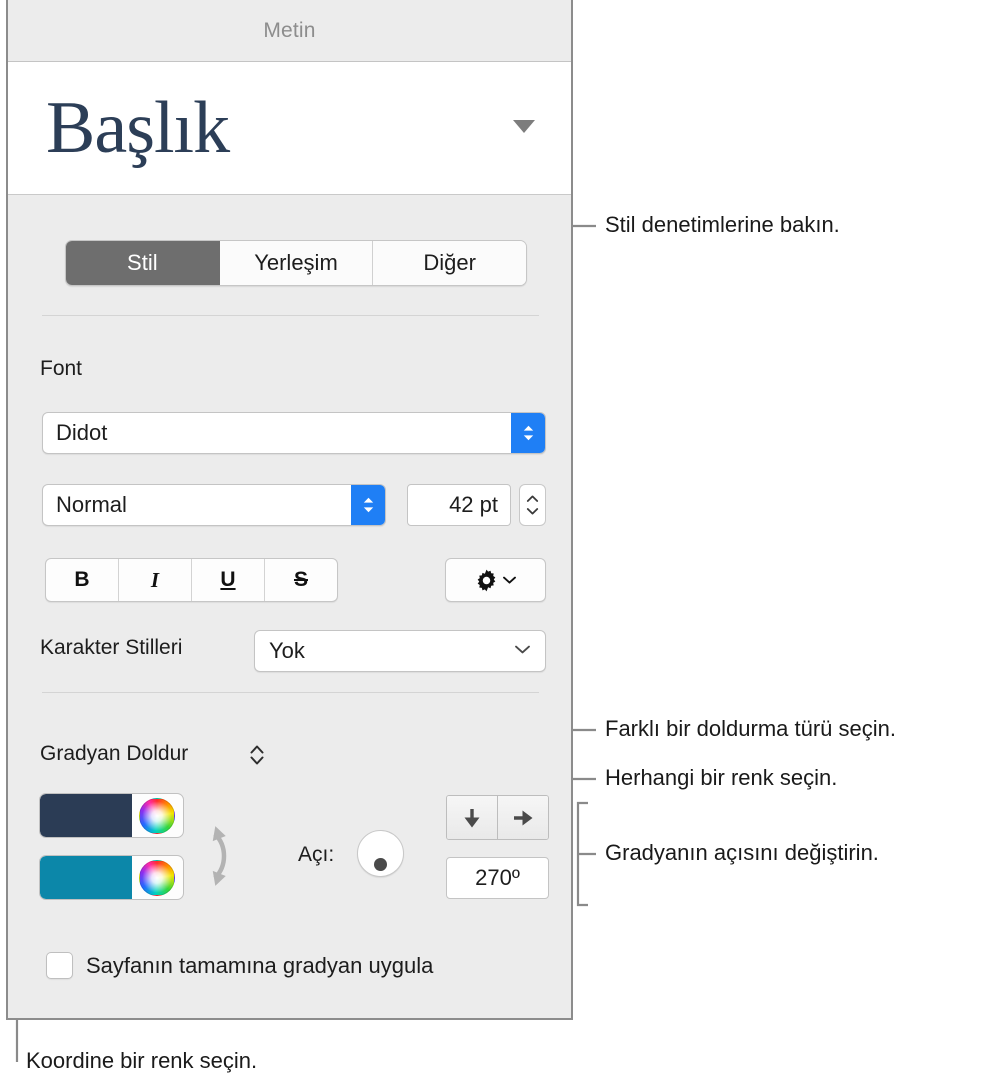  I want to click on leader-bracket-angle, so click(582, 854).